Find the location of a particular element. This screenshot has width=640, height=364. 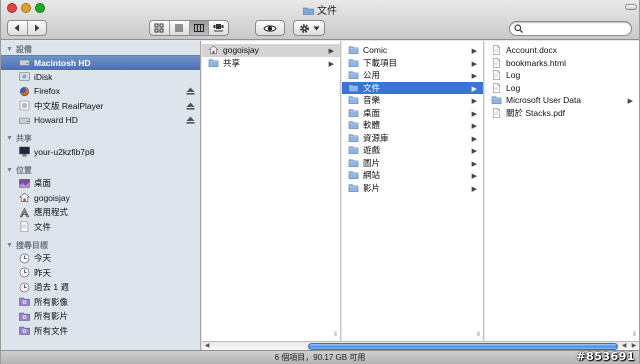

sidebar-item: Howard HD is located at coordinates (100, 120).